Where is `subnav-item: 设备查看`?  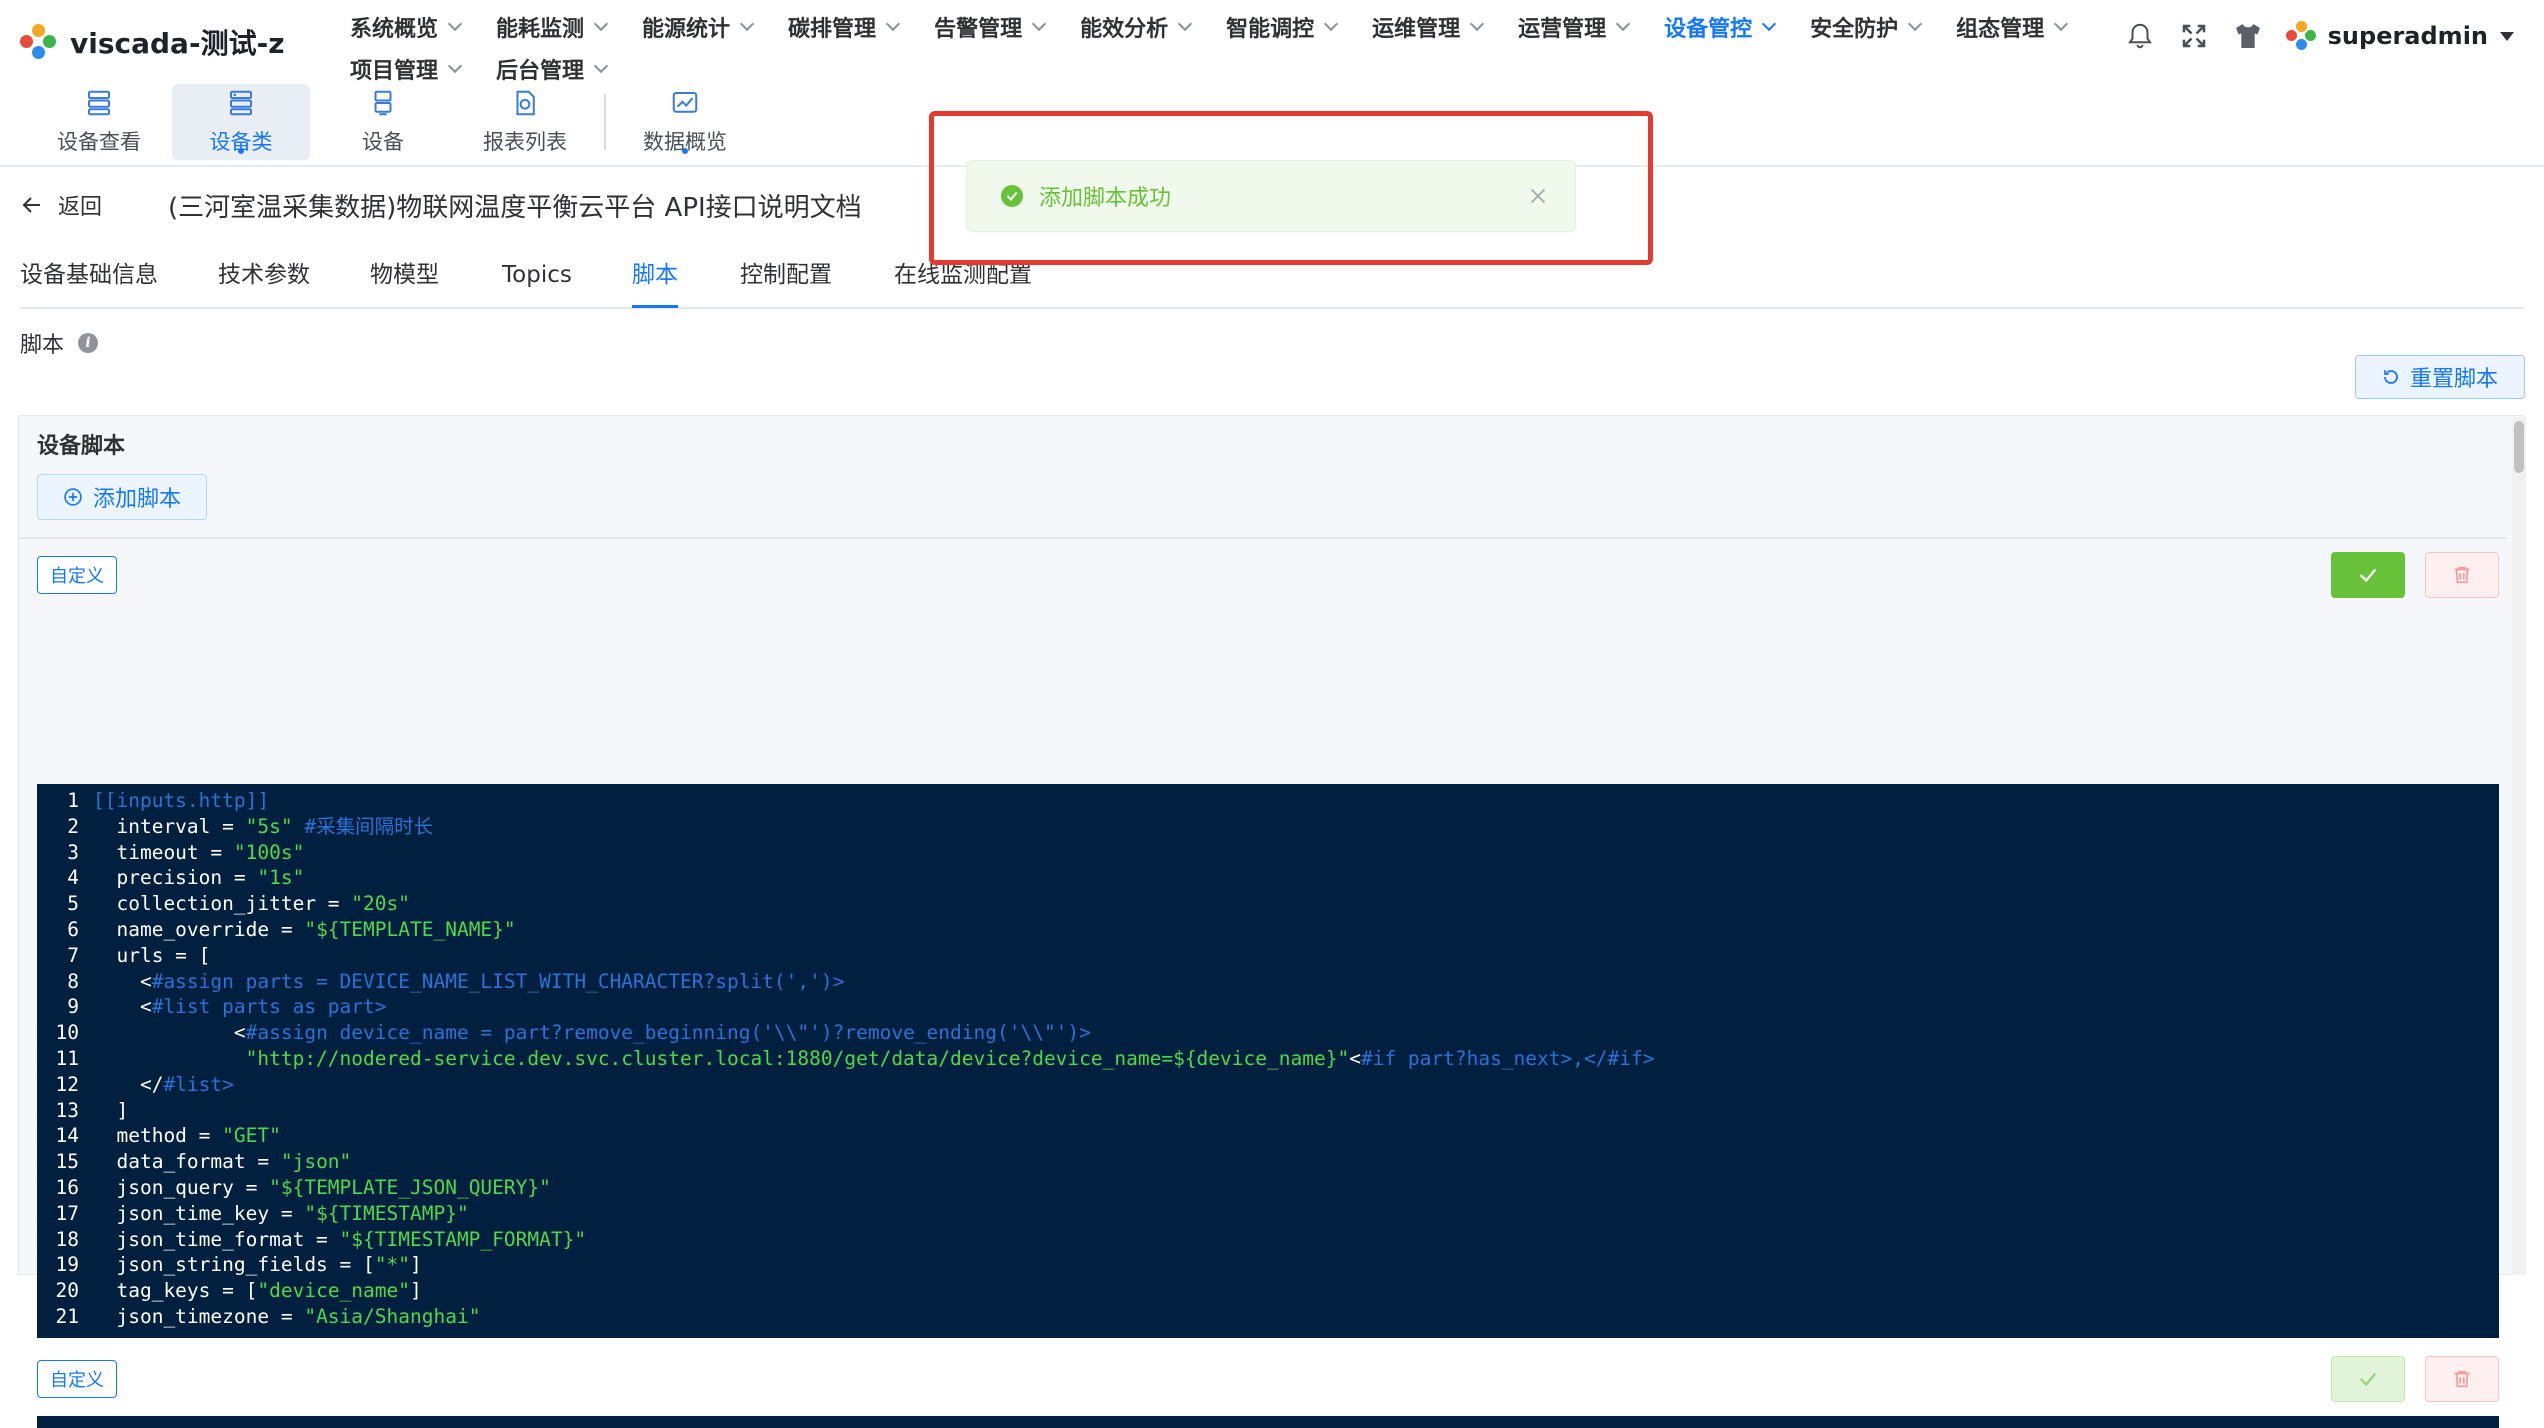
subnav-item: 设备查看 is located at coordinates (99, 122).